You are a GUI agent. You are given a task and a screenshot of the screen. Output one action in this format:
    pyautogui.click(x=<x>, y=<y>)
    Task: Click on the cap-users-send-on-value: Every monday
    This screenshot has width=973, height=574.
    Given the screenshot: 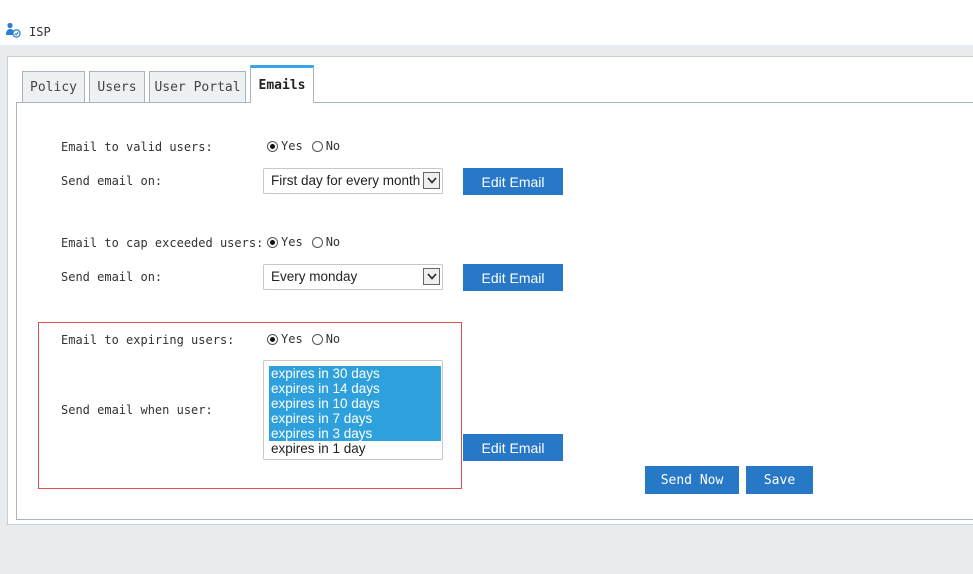 What is the action you would take?
    pyautogui.click(x=314, y=276)
    